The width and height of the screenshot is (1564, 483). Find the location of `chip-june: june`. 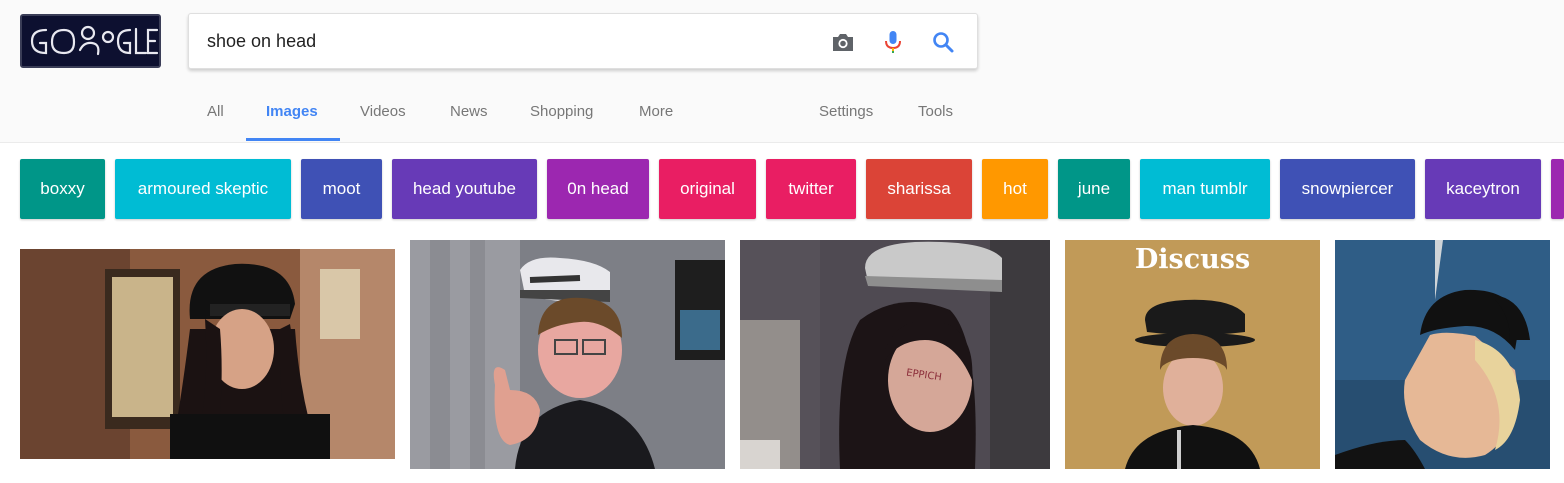

chip-june: june is located at coordinates (1094, 189).